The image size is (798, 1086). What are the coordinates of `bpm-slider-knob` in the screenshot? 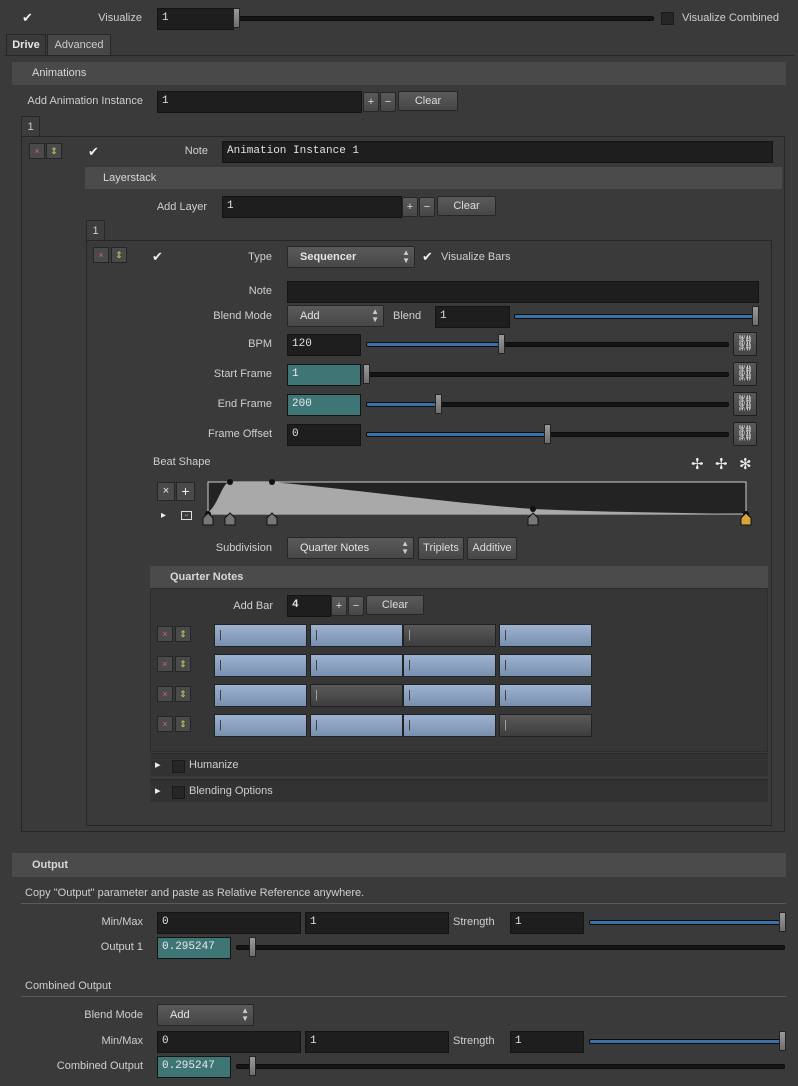 It's located at (501, 344).